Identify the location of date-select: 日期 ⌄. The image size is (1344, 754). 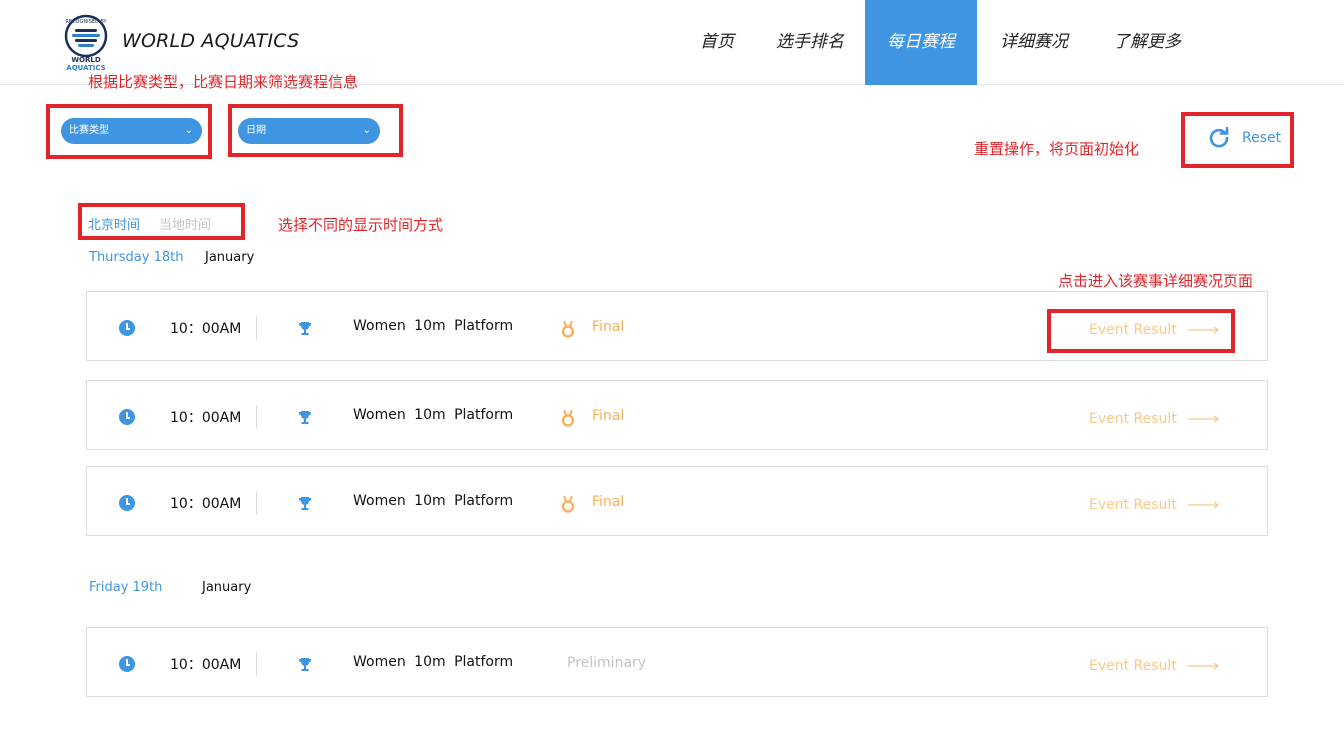
(309, 131).